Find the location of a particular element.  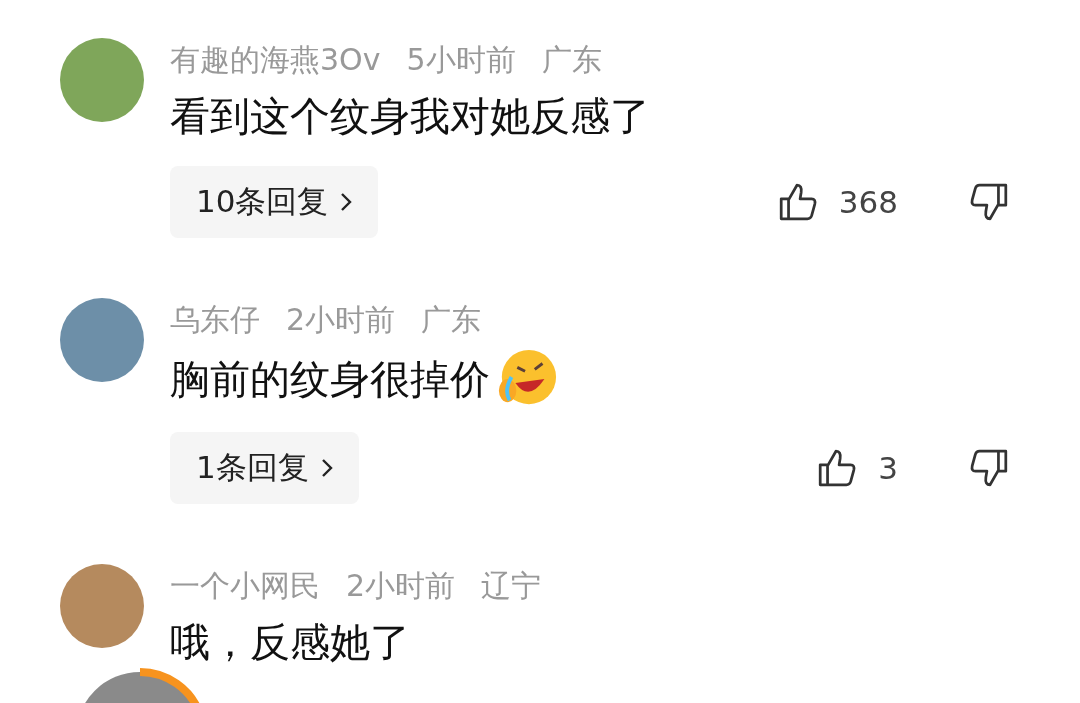

replies-button: 10条回复 is located at coordinates (274, 202).